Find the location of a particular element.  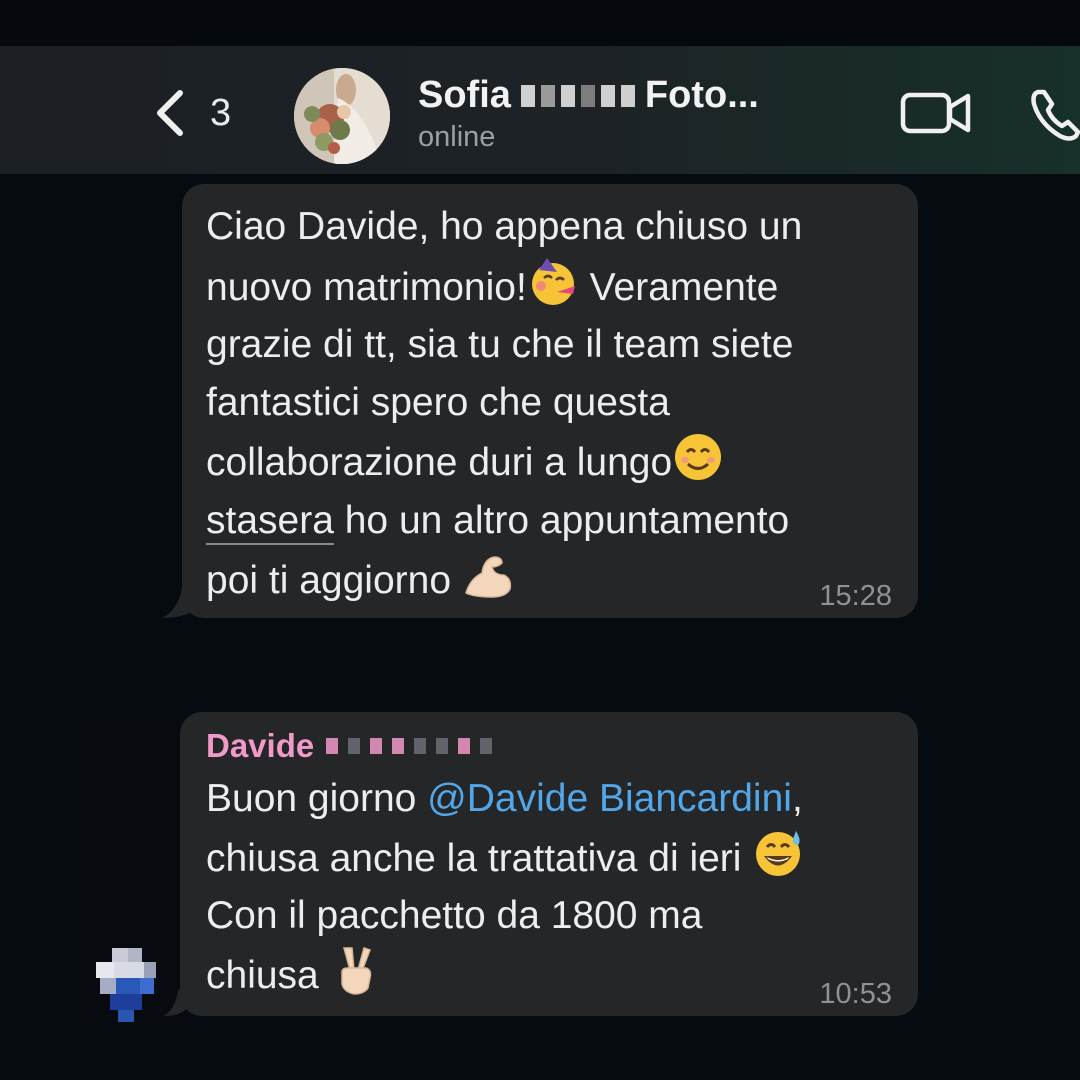

text-line: Ciao Davide, ho appena chiuso un is located at coordinates (504, 226).